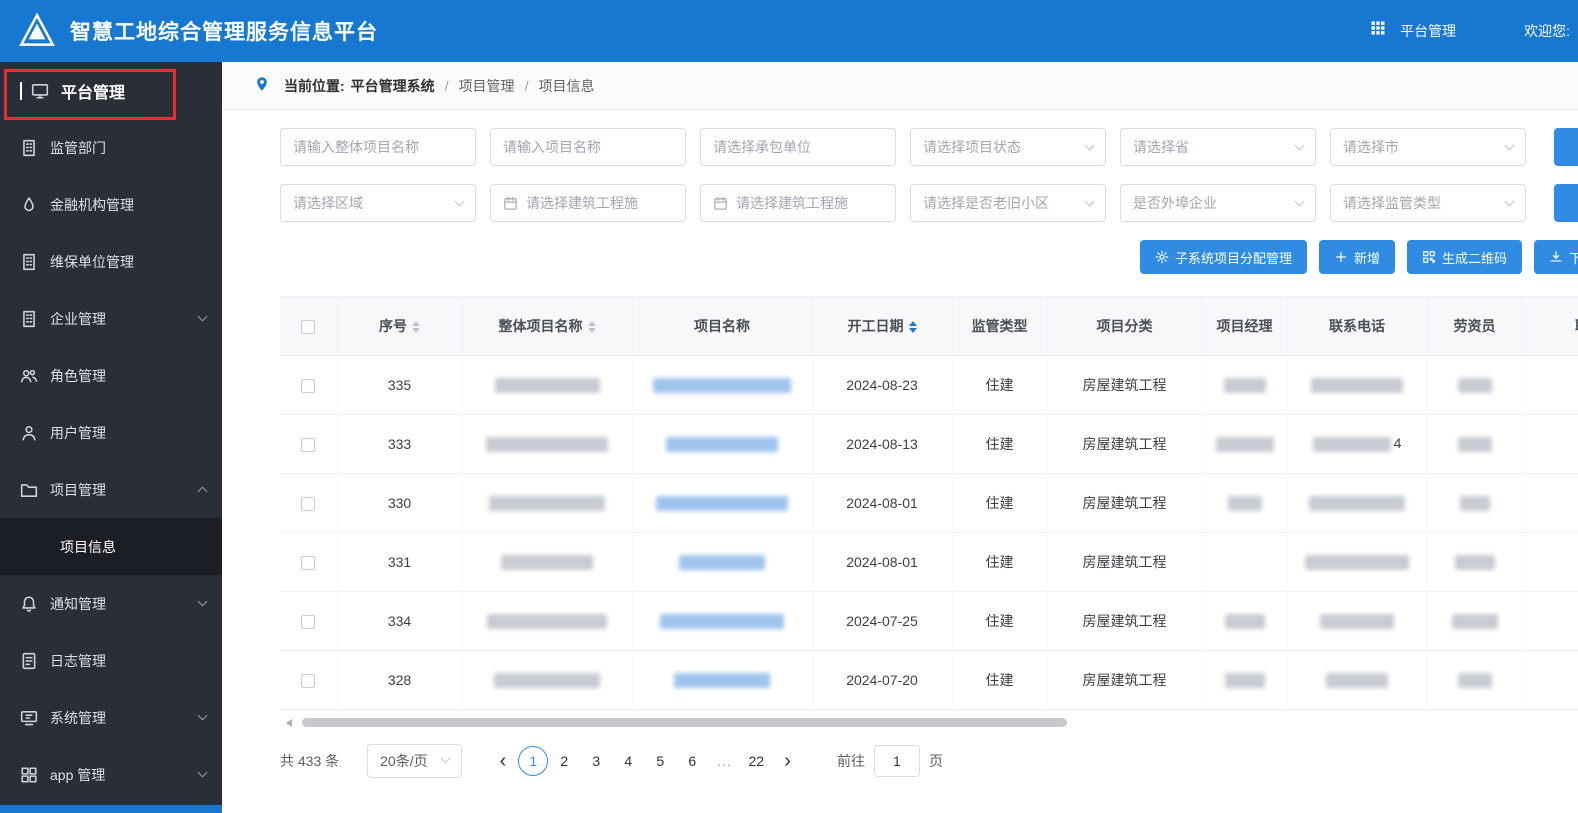 The height and width of the screenshot is (813, 1578). I want to click on seq-cell: 330, so click(400, 503).